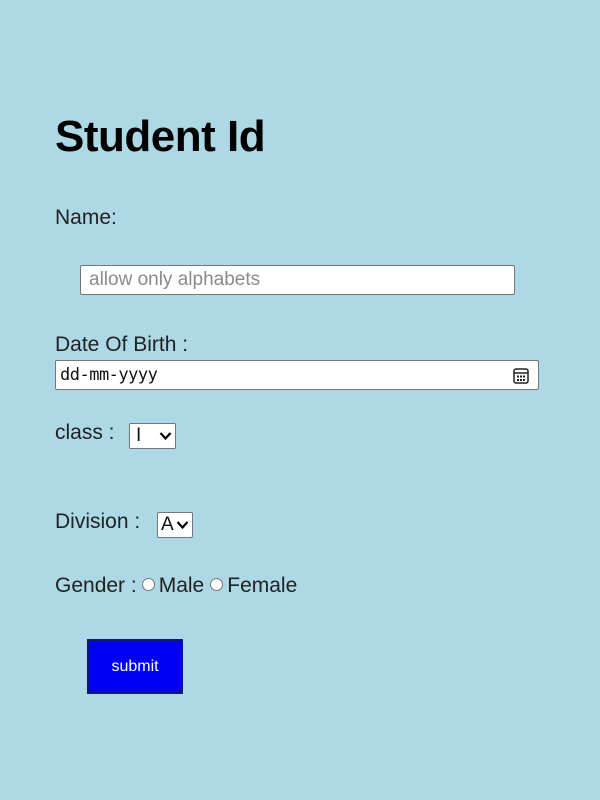 Image resolution: width=600 pixels, height=800 pixels. Describe the element at coordinates (217, 584) in the screenshot. I see `female-radio` at that location.